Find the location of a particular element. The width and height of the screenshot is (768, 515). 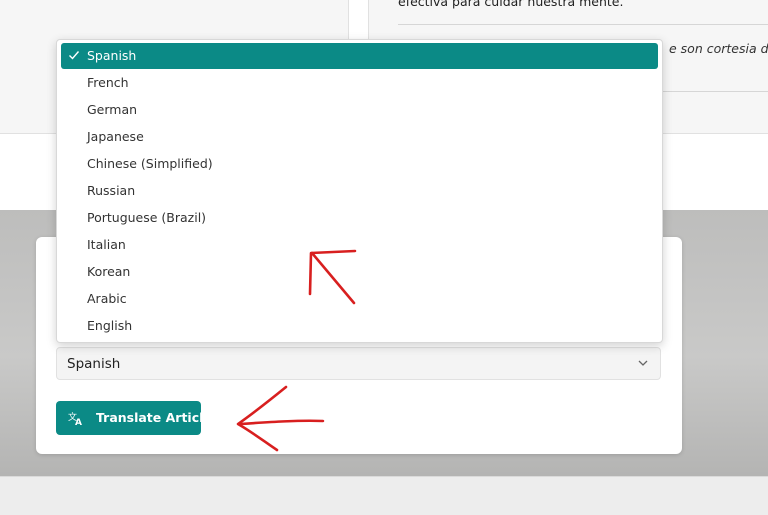

translate-icon: 文 A is located at coordinates (75, 418).